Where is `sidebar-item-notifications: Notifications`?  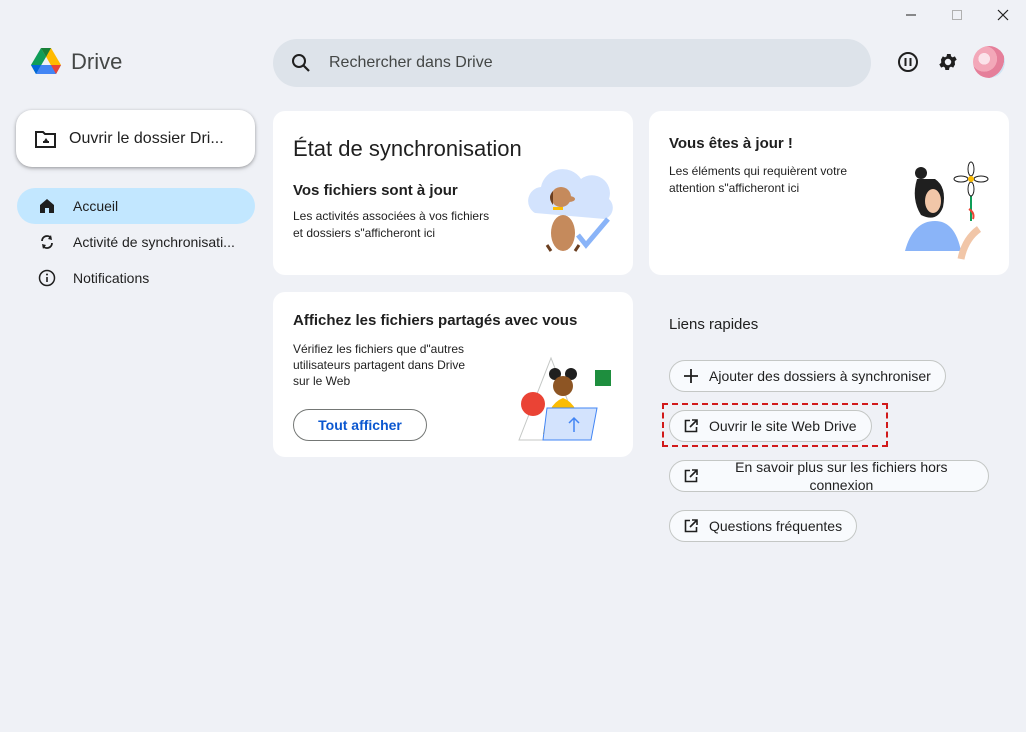
sidebar-item-notifications: Notifications is located at coordinates (136, 278).